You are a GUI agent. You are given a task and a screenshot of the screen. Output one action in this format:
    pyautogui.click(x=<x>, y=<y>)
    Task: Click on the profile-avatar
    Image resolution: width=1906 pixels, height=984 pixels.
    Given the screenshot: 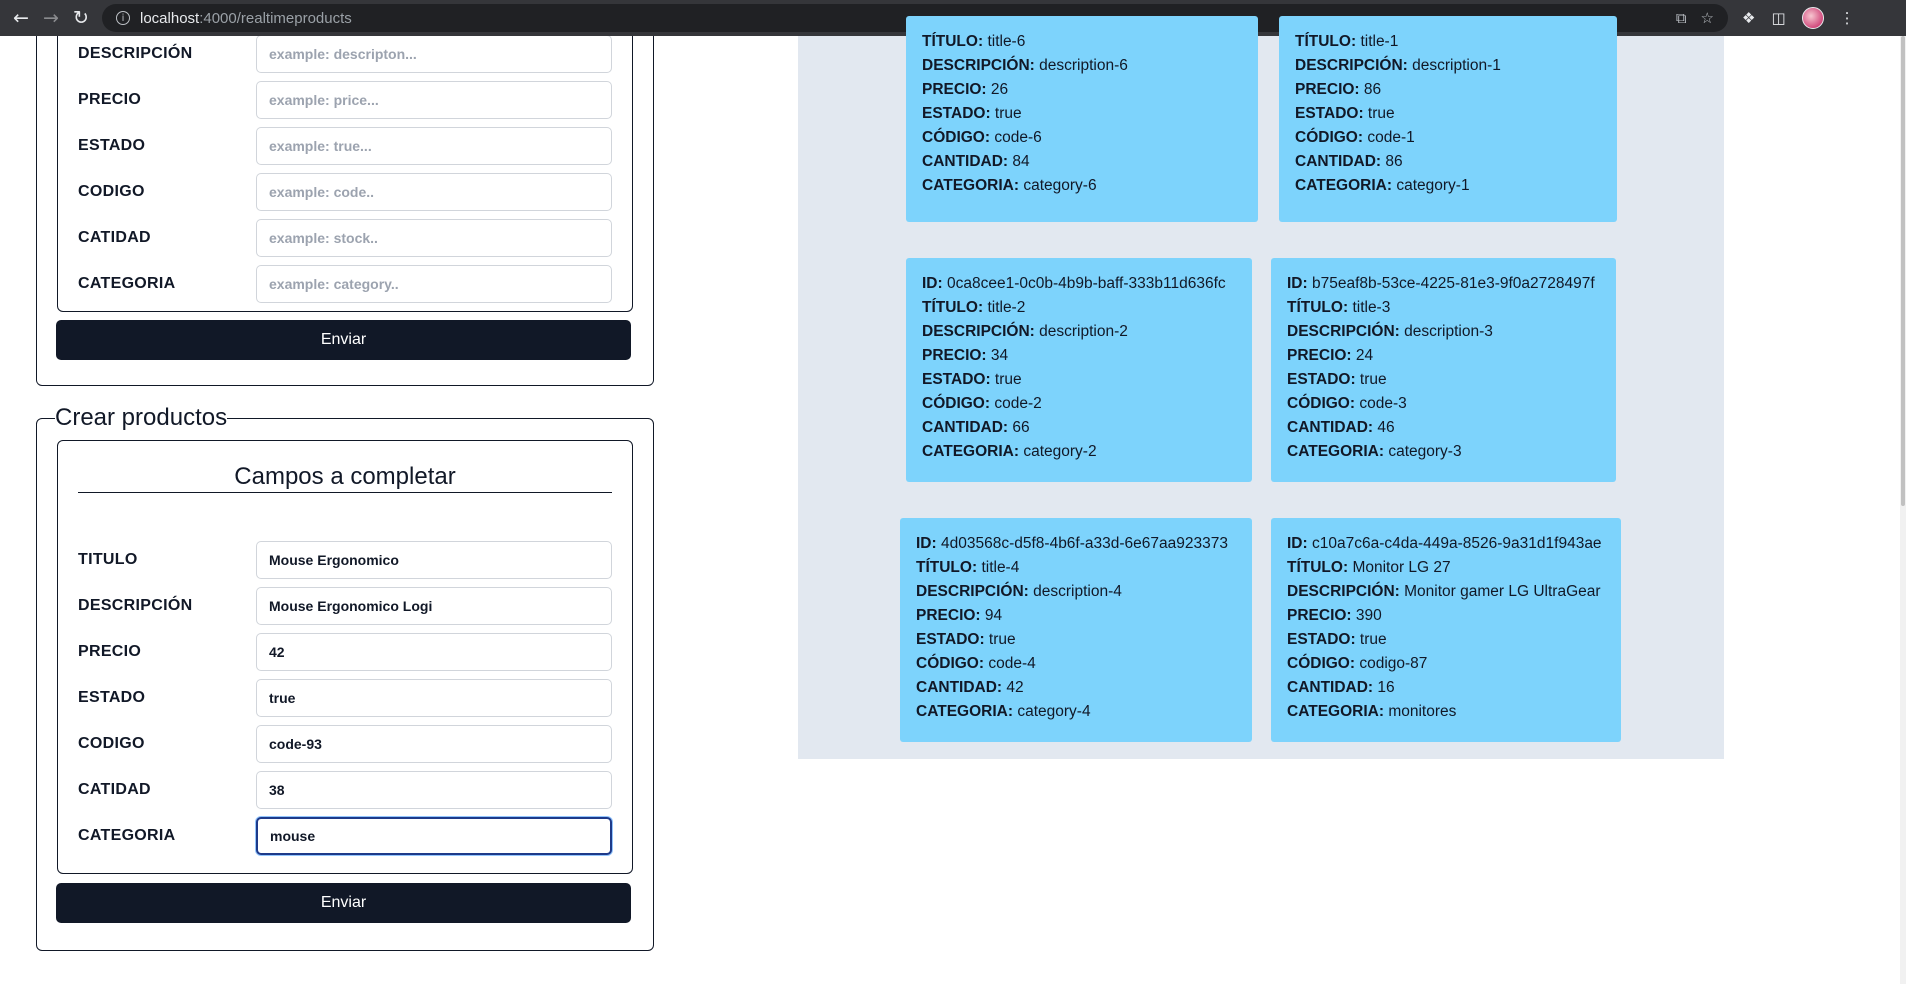 What is the action you would take?
    pyautogui.click(x=1812, y=18)
    